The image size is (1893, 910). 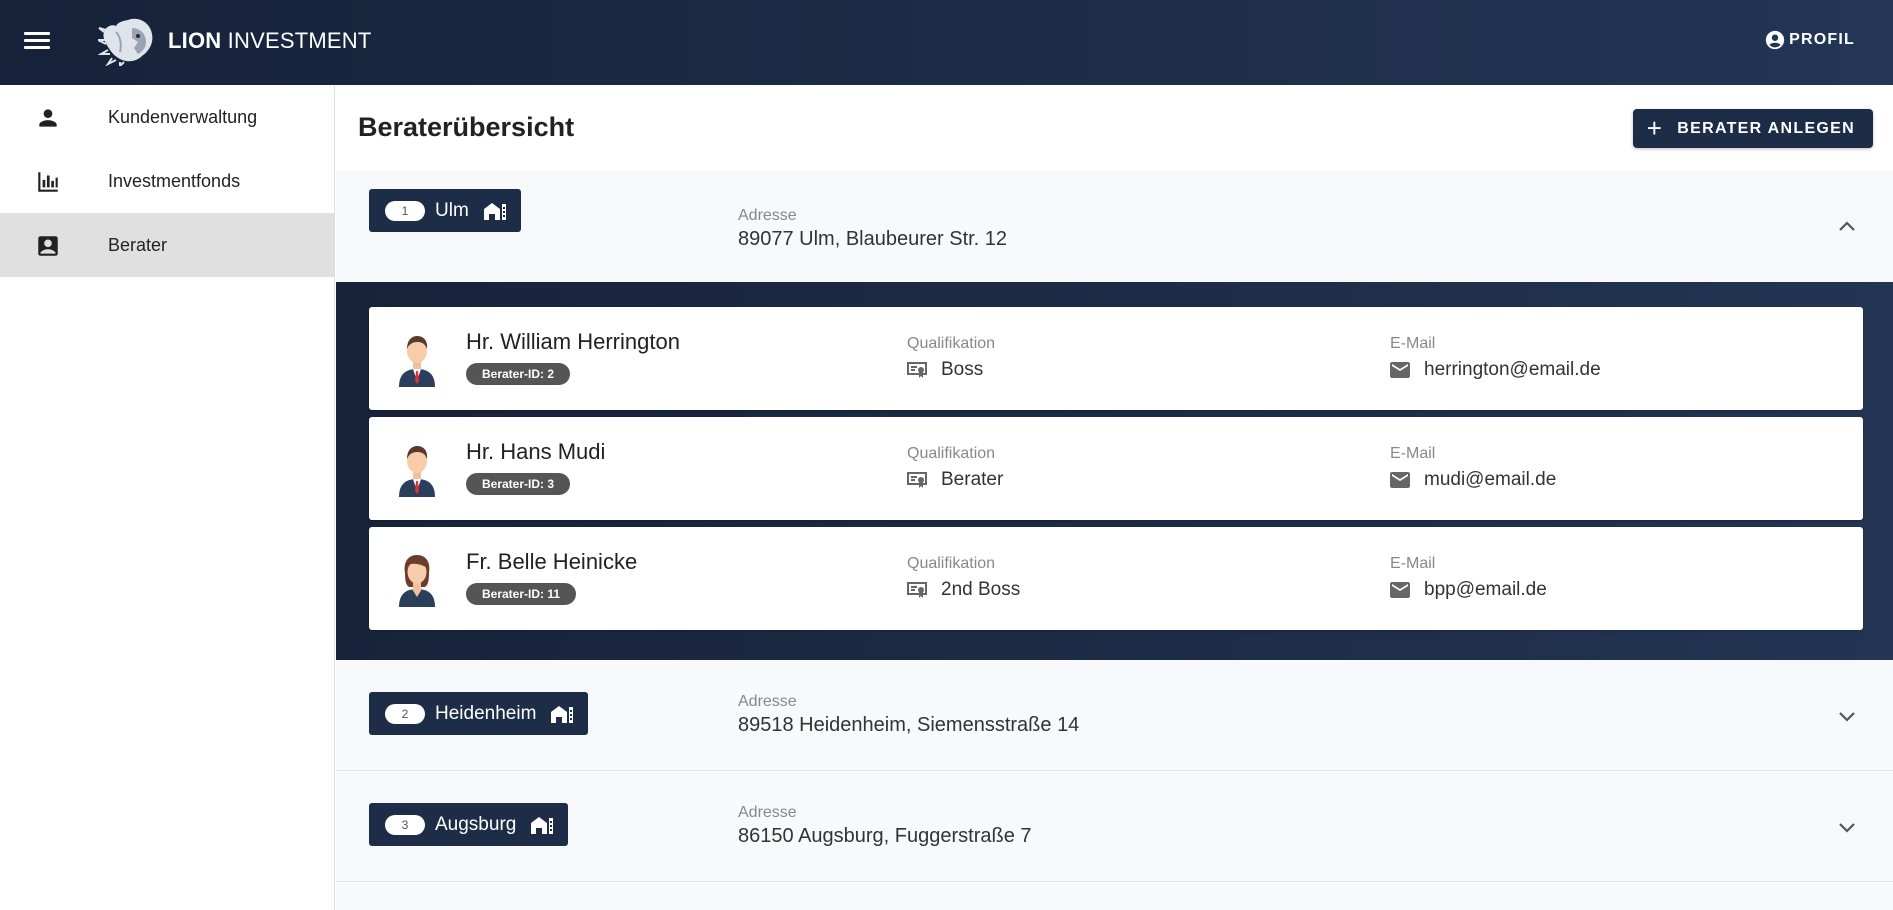 What do you see at coordinates (552, 561) in the screenshot?
I see `advisor-name: Fr. Belle Heinicke` at bounding box center [552, 561].